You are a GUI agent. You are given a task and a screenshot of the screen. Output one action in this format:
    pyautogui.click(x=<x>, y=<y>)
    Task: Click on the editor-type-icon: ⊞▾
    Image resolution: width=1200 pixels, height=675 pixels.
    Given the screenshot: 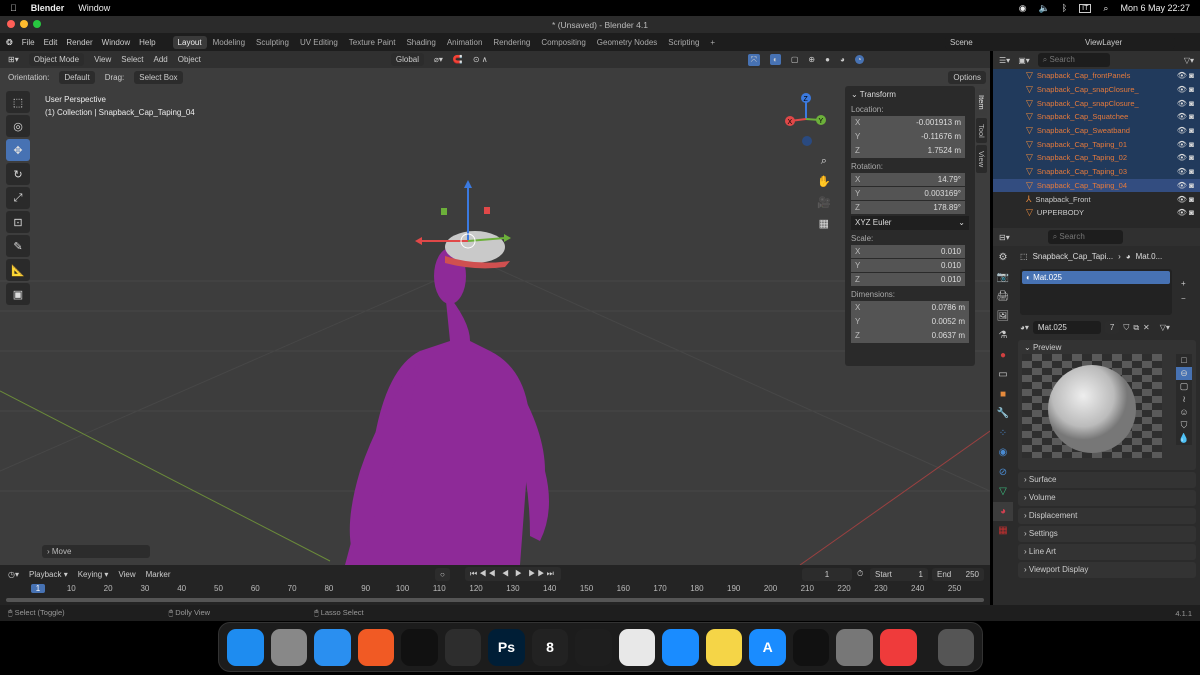 What is the action you would take?
    pyautogui.click(x=13, y=59)
    